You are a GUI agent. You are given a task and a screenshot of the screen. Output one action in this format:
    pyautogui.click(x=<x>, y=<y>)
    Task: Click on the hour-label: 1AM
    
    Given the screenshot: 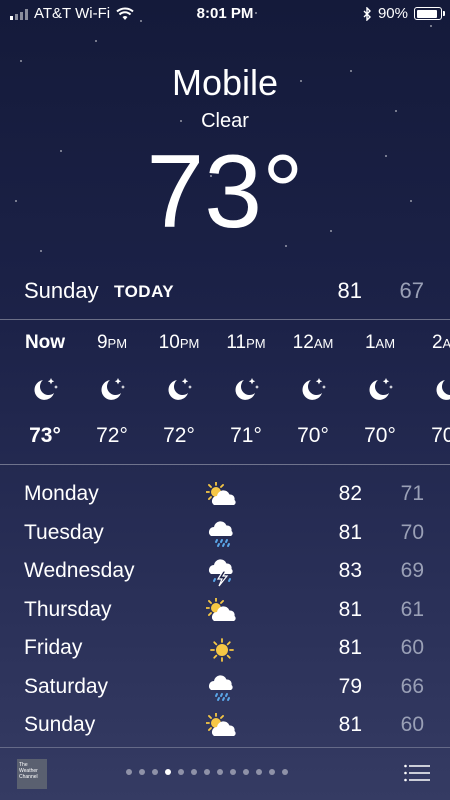 What is the action you would take?
    pyautogui.click(x=380, y=342)
    